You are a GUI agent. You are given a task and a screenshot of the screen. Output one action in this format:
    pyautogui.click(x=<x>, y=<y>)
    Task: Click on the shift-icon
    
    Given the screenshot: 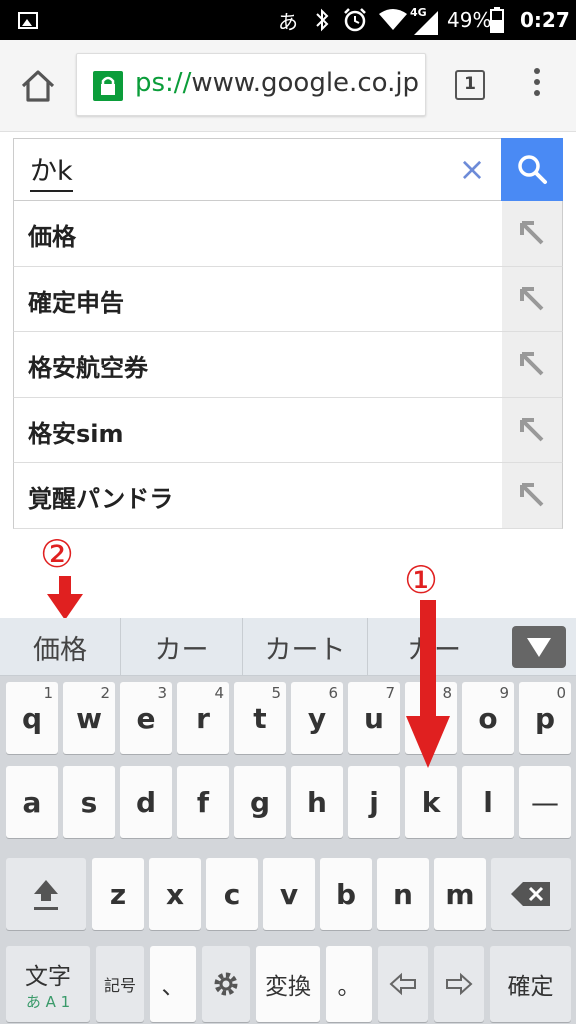 What is the action you would take?
    pyautogui.click(x=46, y=895)
    